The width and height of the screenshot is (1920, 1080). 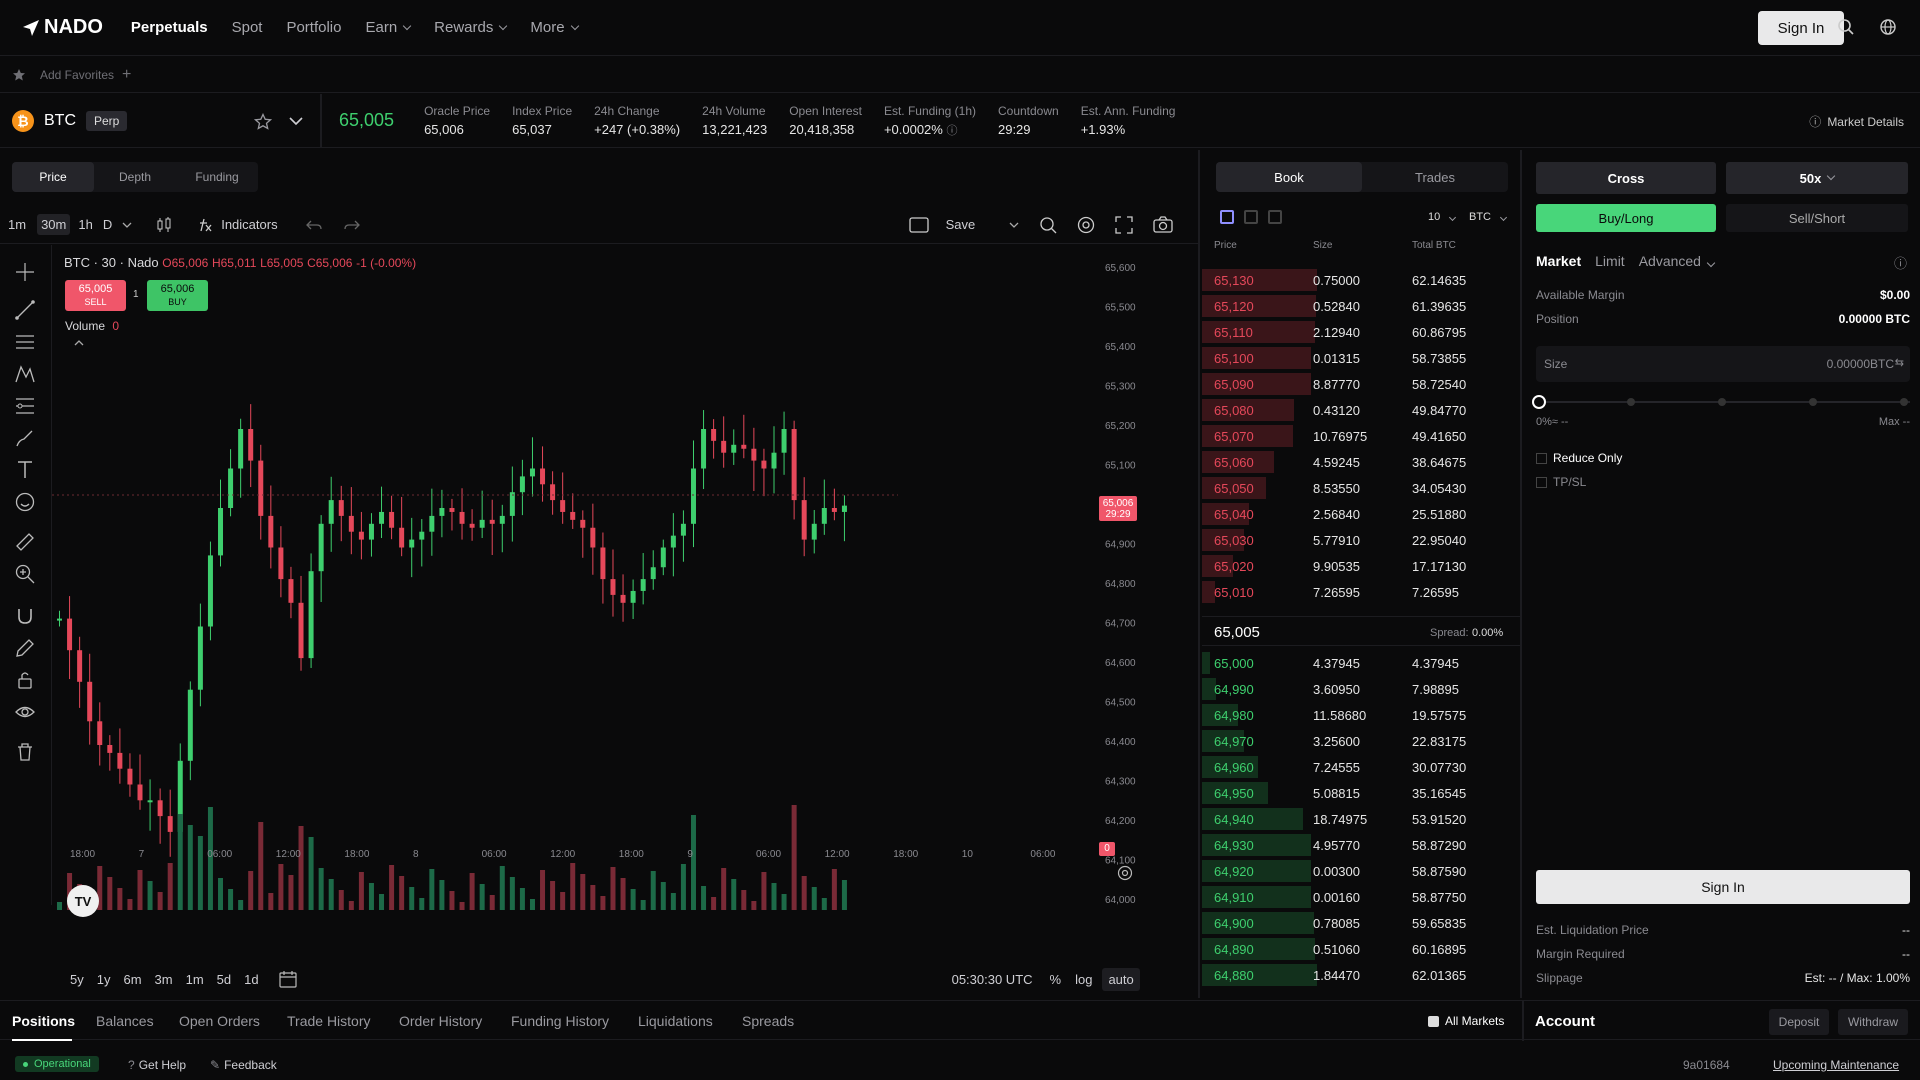 What do you see at coordinates (1888, 27) in the screenshot?
I see `globe-icon` at bounding box center [1888, 27].